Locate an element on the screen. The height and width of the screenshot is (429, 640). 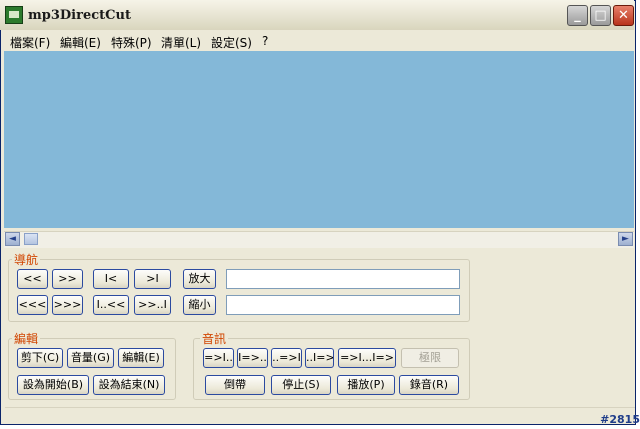
nav-start-button: I..<< is located at coordinates (111, 305).